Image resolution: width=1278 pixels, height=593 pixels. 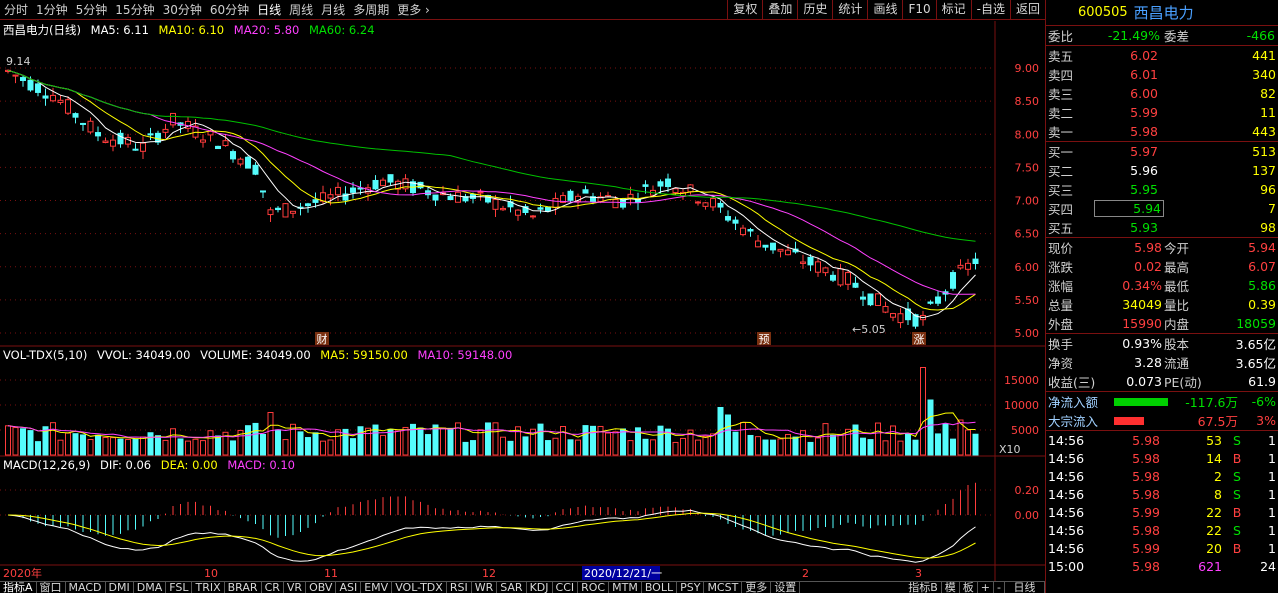 What do you see at coordinates (849, 10) in the screenshot?
I see `stats-button: 统计` at bounding box center [849, 10].